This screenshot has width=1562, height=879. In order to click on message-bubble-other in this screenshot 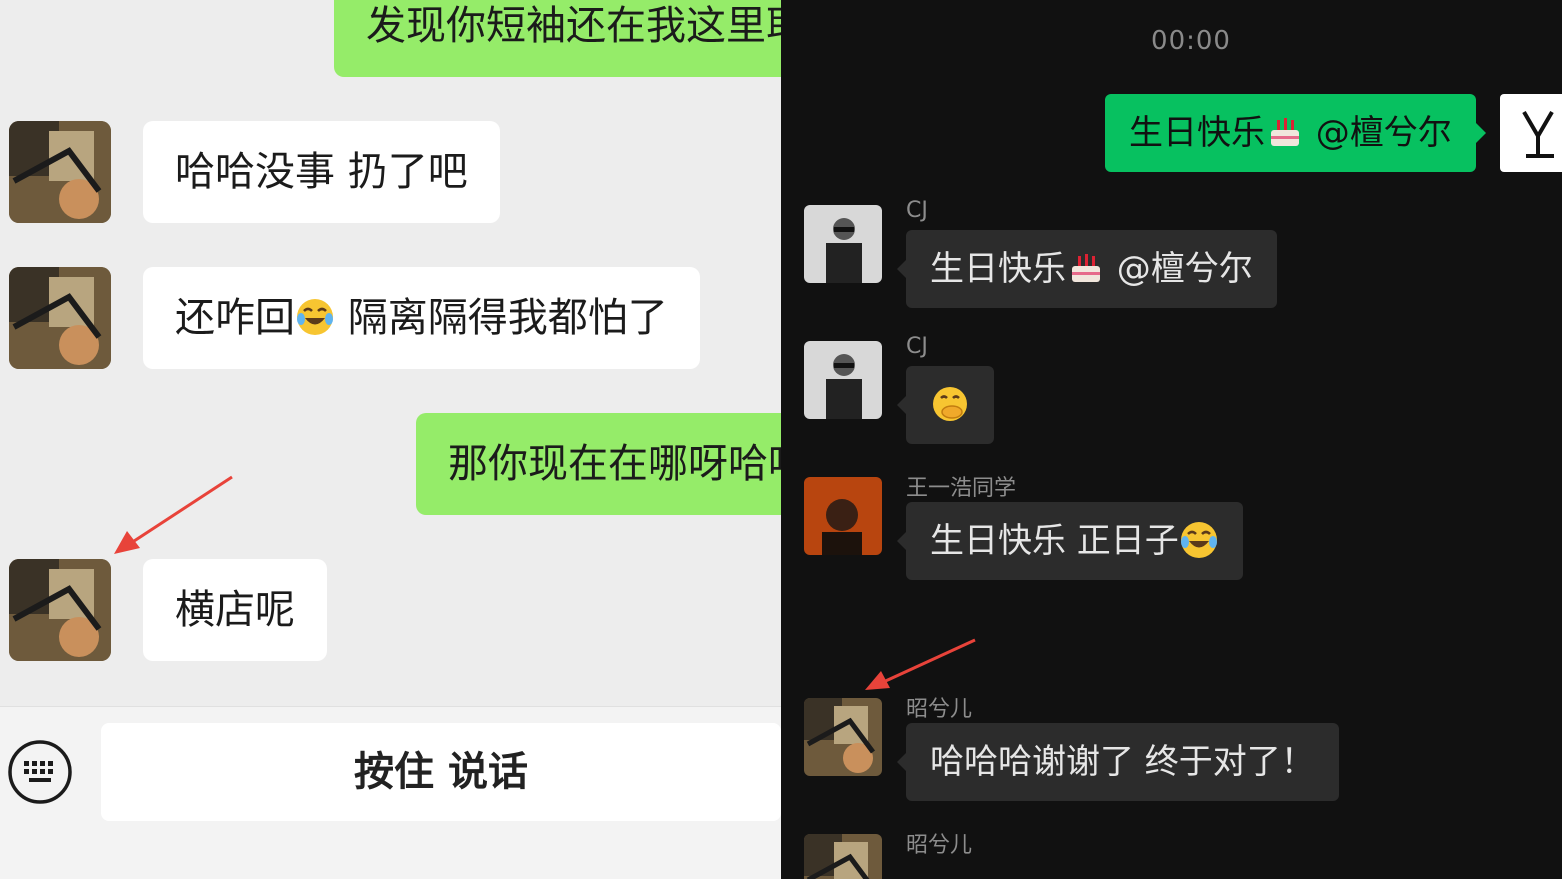, I will do `click(945, 405)`.